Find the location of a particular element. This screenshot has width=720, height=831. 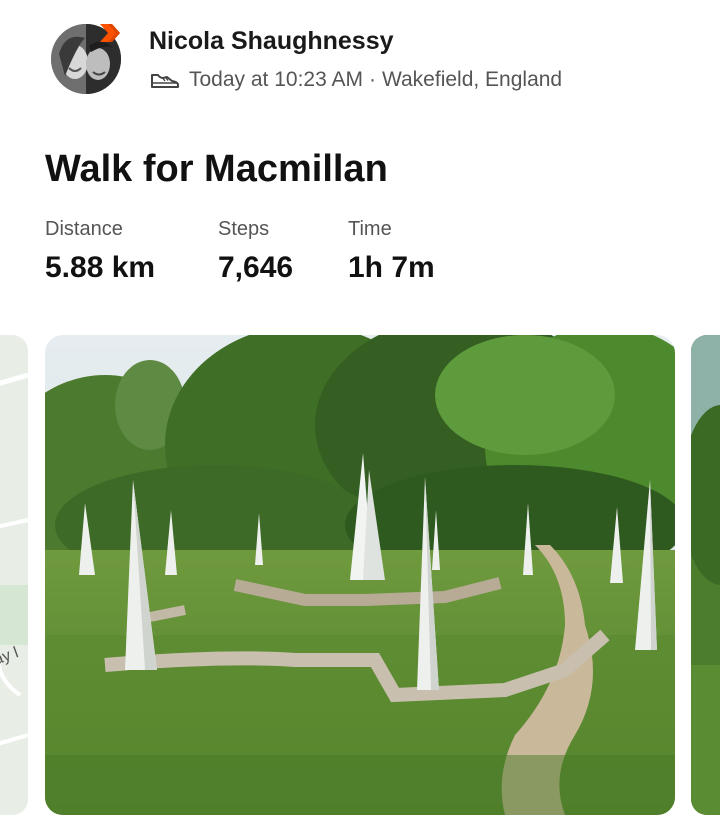

stat-value: 7,646 is located at coordinates (256, 267).